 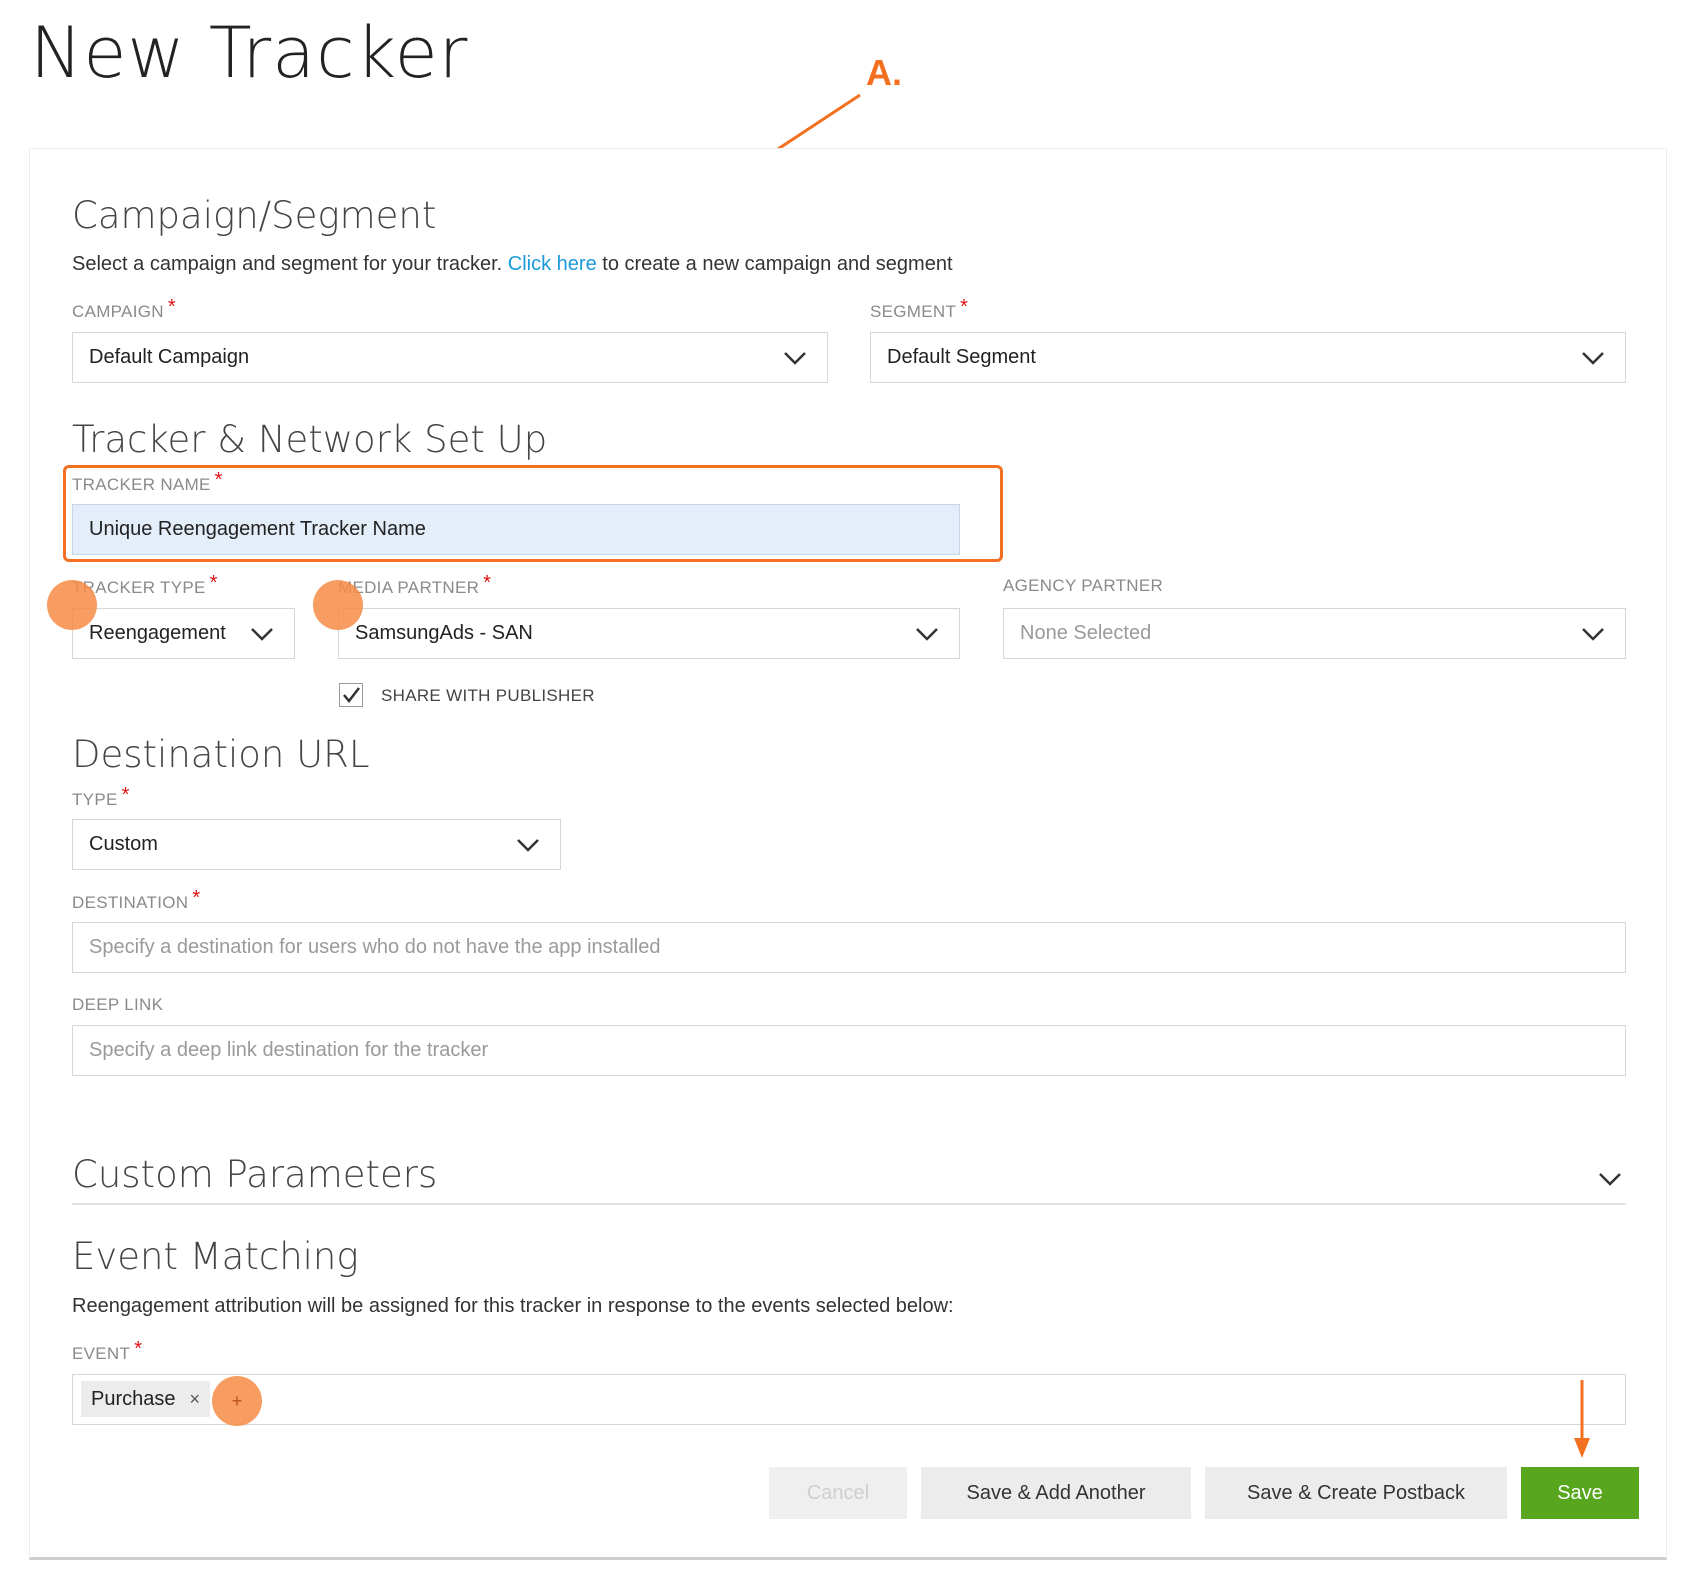 I want to click on tracker-name-input: Unique Reengagement Tracker Name, so click(x=516, y=529).